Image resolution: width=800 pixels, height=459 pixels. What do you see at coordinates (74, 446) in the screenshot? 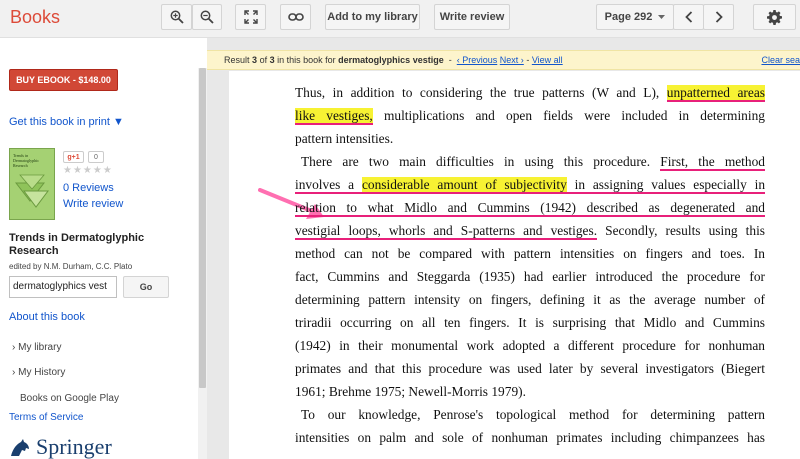
I see `publisher-name: Springer` at bounding box center [74, 446].